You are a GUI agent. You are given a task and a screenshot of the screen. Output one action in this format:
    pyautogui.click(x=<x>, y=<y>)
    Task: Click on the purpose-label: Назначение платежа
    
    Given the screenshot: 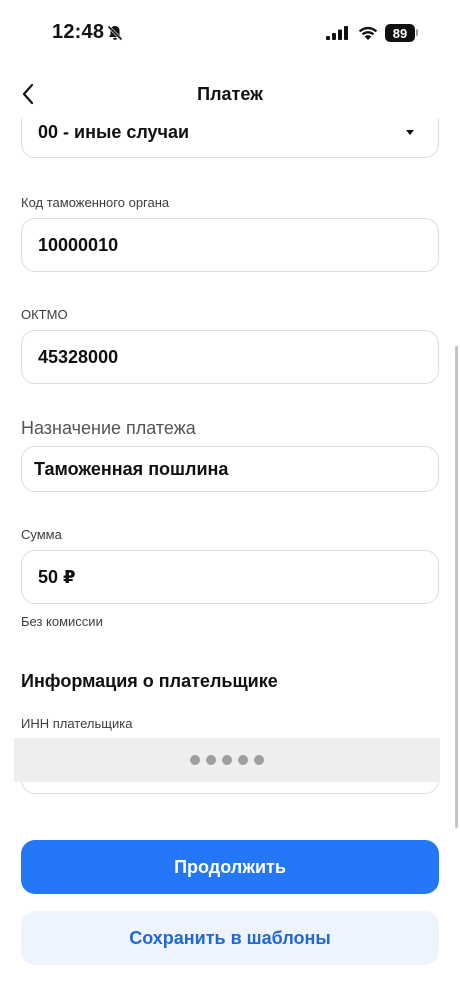 What is the action you would take?
    pyautogui.click(x=108, y=428)
    